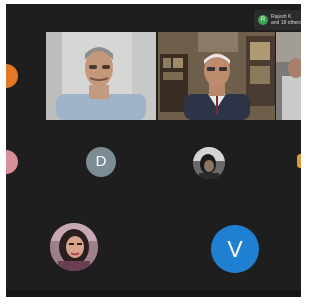 The image size is (320, 304). I want to click on partial-avatar-left-orange, so click(12, 76).